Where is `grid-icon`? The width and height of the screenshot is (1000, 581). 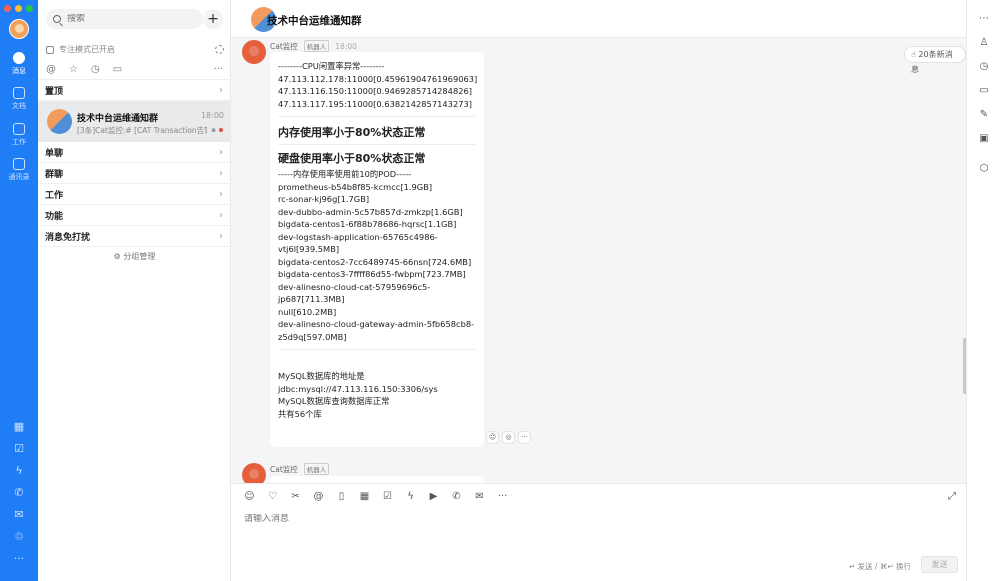 grid-icon is located at coordinates (19, 129).